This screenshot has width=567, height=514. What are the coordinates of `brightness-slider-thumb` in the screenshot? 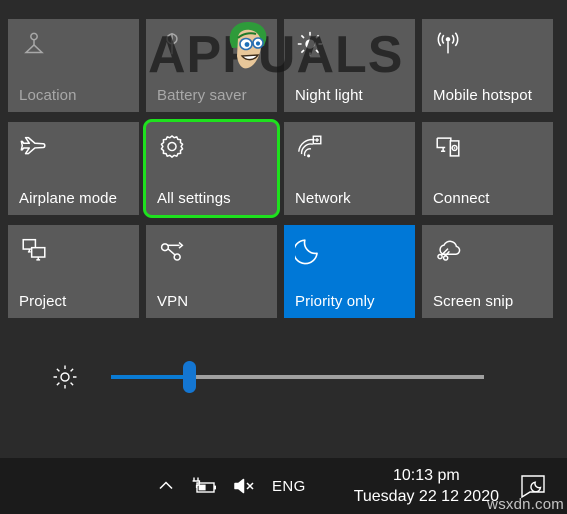 It's located at (190, 377).